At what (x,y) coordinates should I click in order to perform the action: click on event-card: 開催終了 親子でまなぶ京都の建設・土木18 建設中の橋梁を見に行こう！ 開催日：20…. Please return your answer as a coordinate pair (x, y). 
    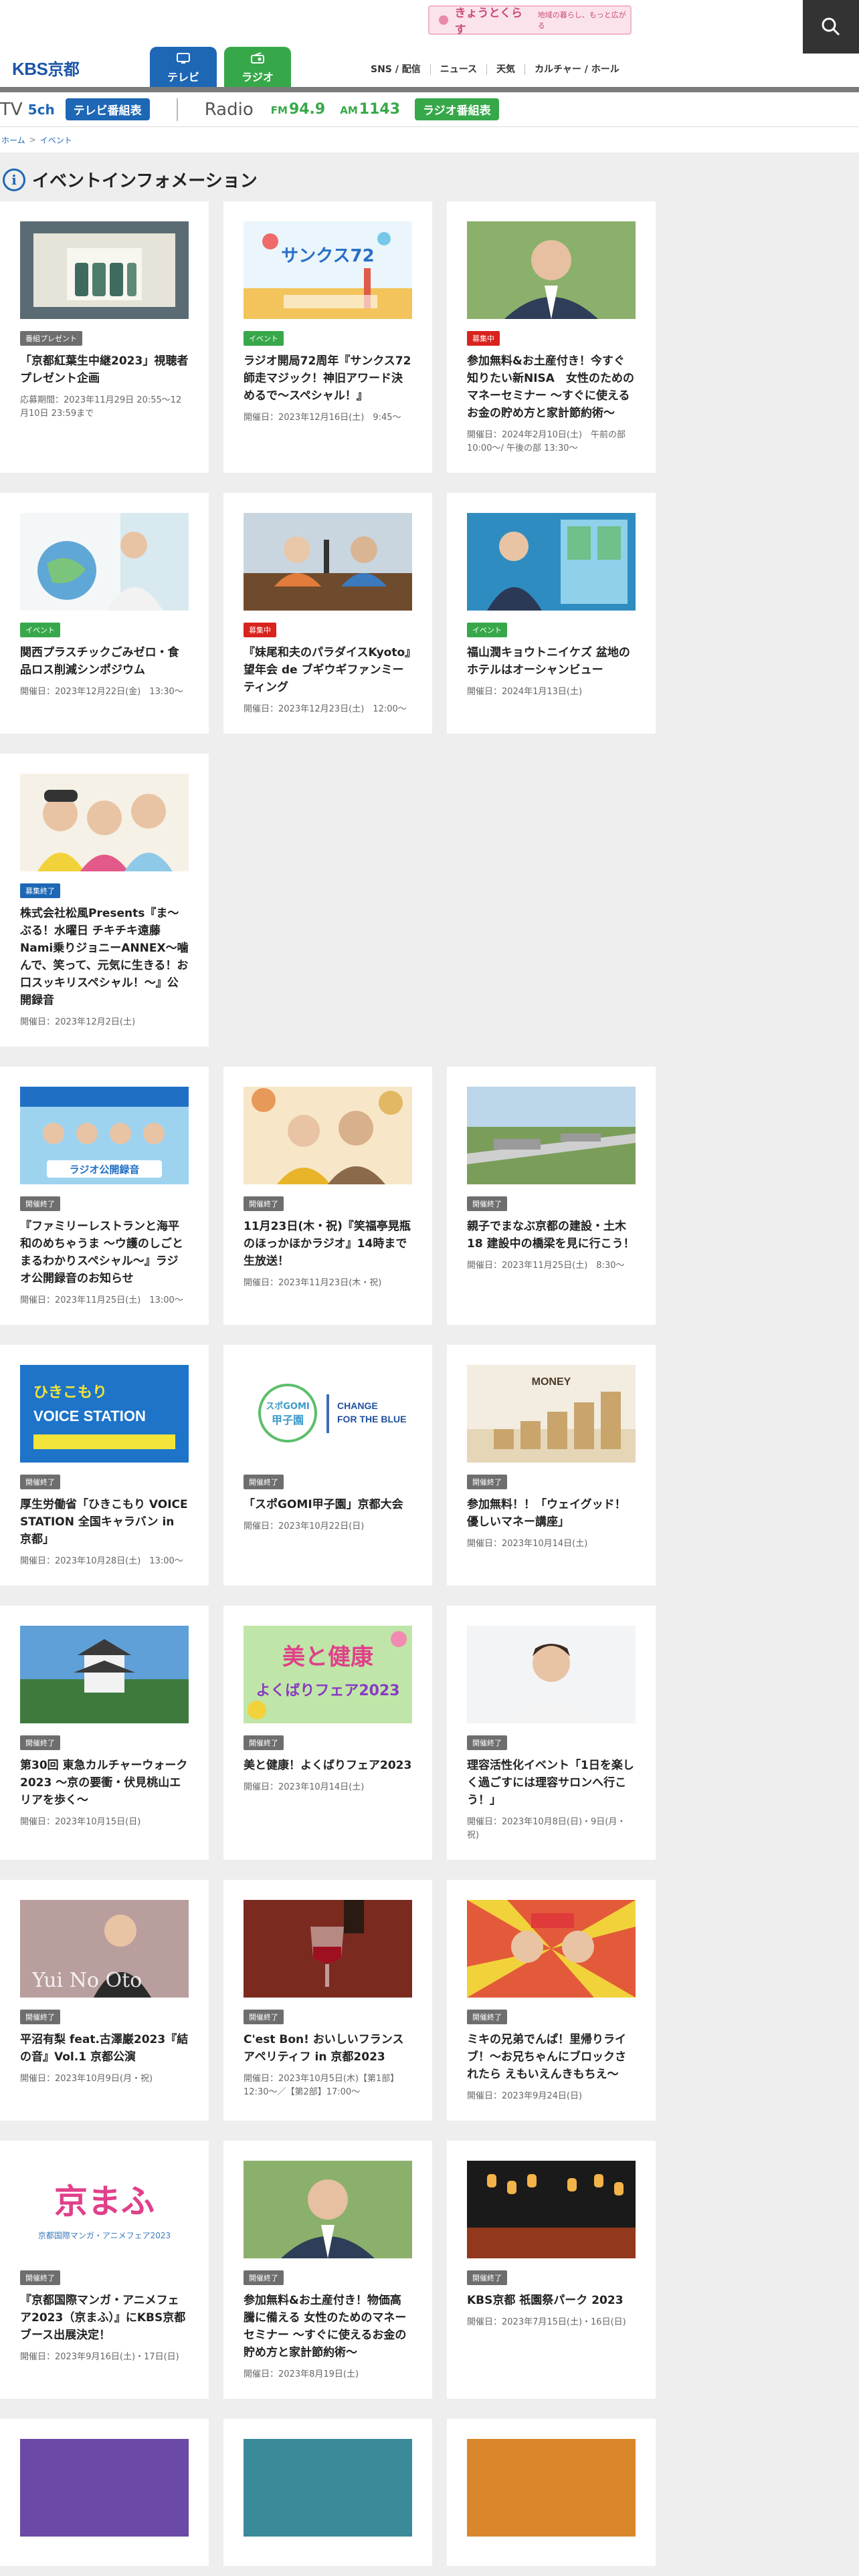
    Looking at the image, I should click on (551, 1196).